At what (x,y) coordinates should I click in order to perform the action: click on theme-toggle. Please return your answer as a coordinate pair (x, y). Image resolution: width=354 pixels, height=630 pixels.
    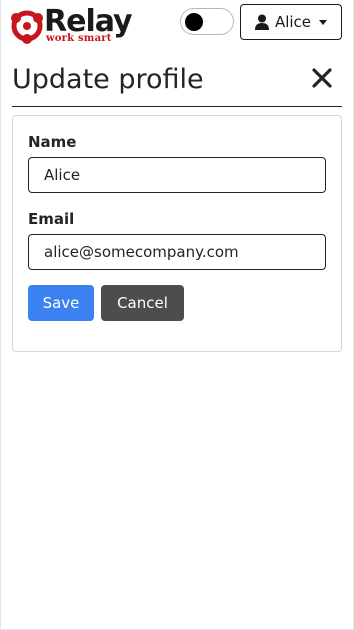
    Looking at the image, I should click on (207, 21).